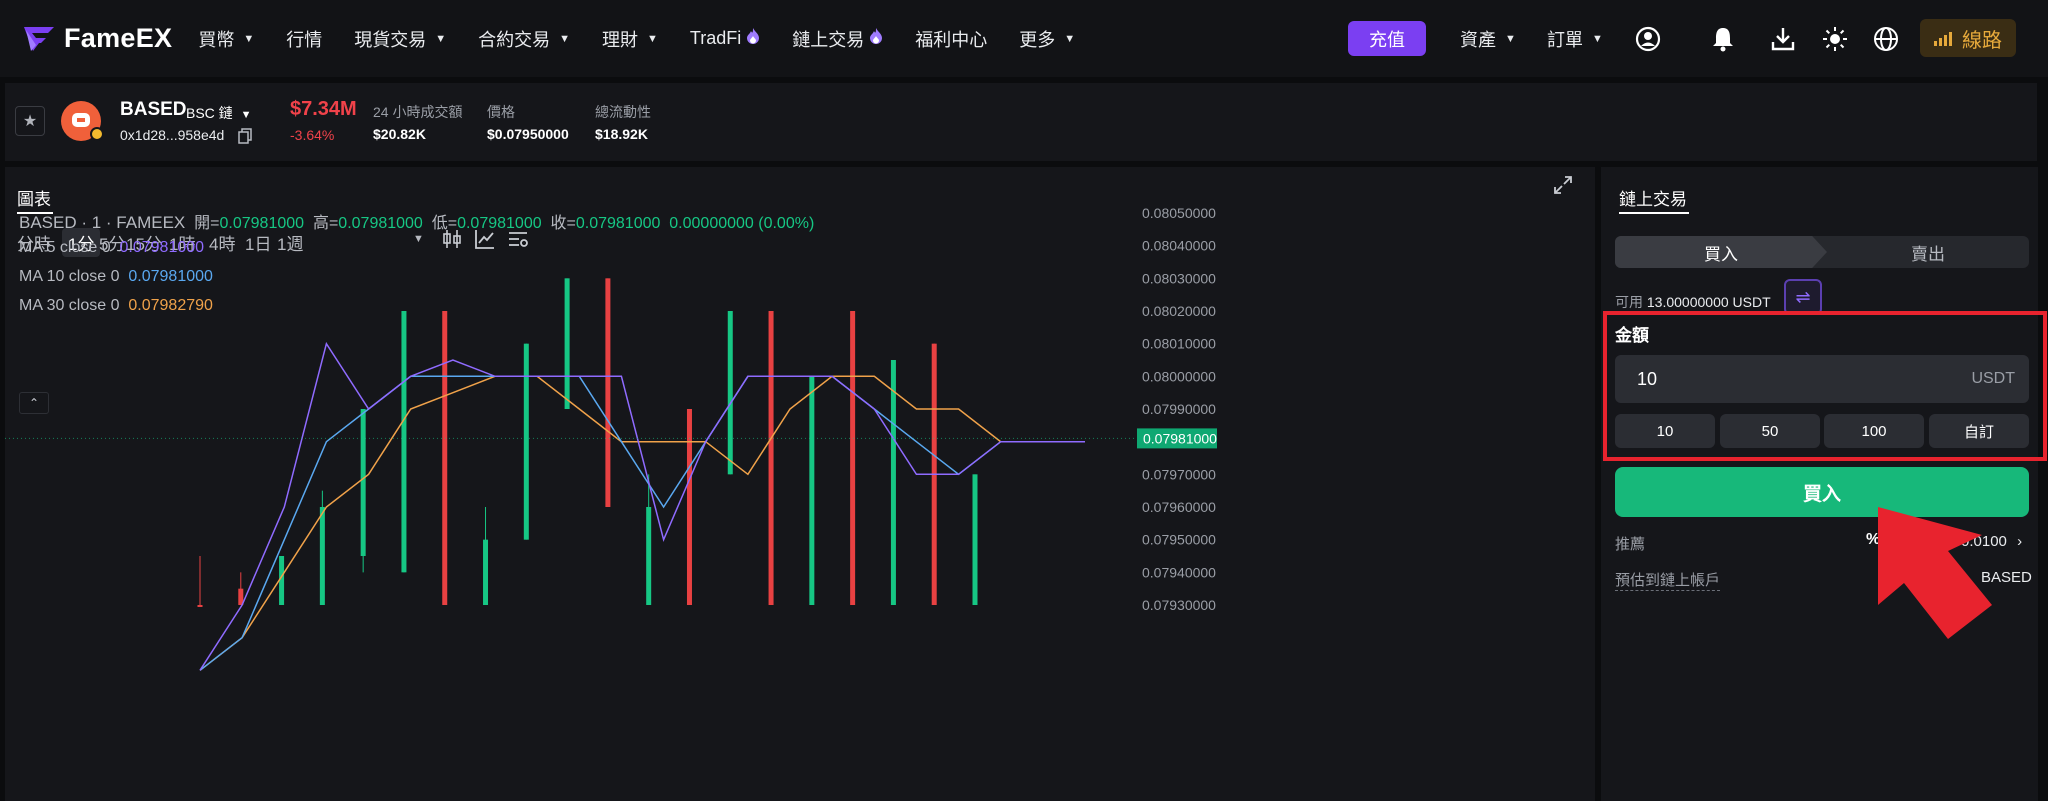 This screenshot has height=801, width=2048. What do you see at coordinates (1179, 507) in the screenshot?
I see `y-tick-label: 0.07960000` at bounding box center [1179, 507].